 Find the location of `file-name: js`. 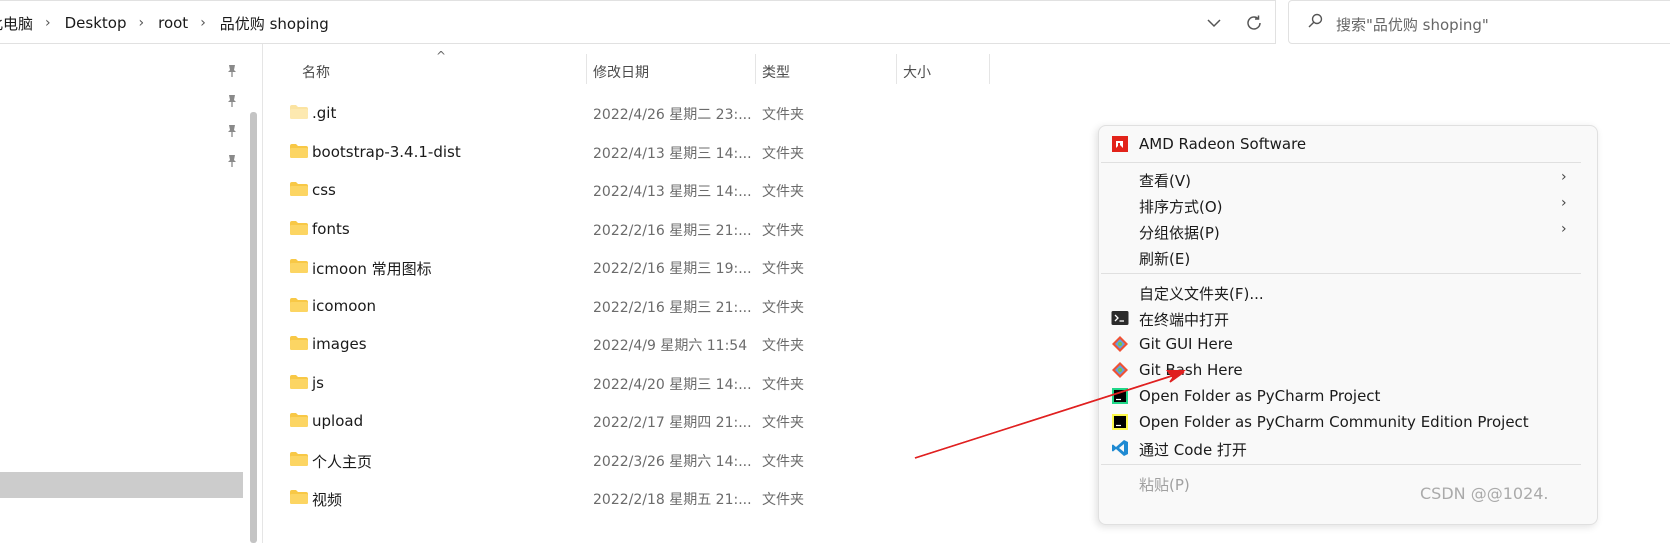

file-name: js is located at coordinates (318, 382).